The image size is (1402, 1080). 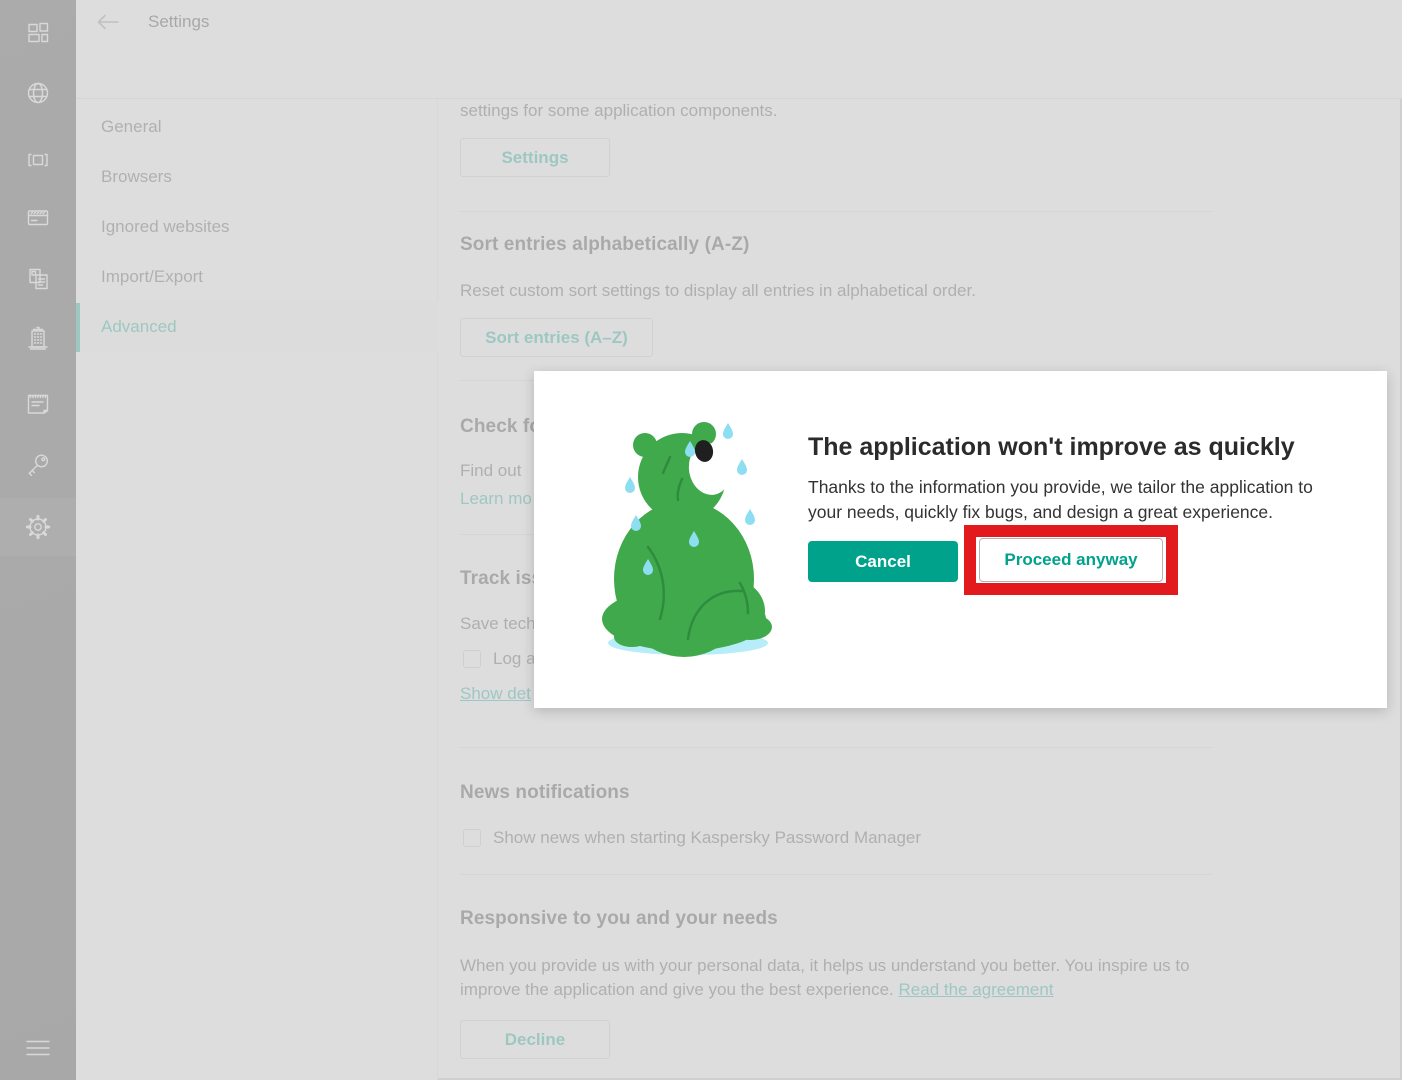 I want to click on red-highlight-annotation: Proceed anyway, so click(x=1071, y=560).